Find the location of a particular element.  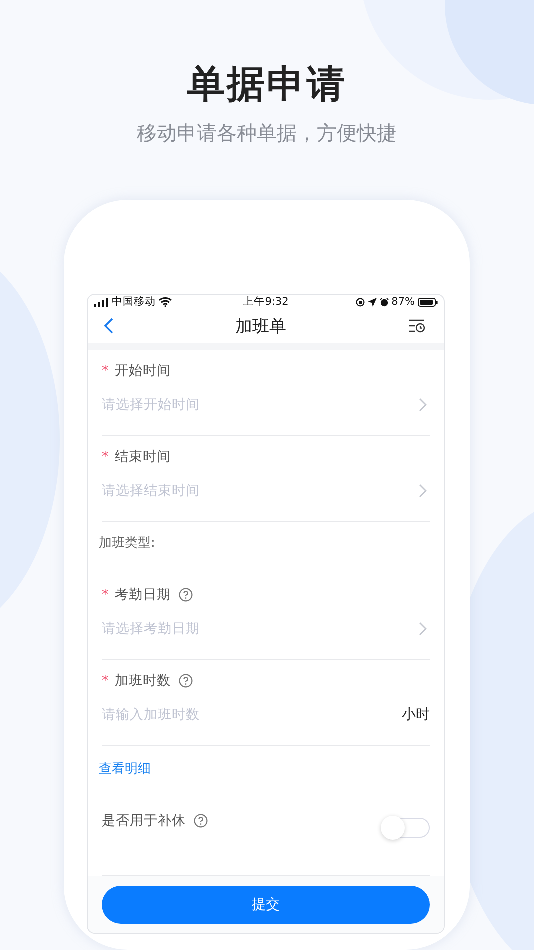

section-label: 加班类型: is located at coordinates (127, 543).